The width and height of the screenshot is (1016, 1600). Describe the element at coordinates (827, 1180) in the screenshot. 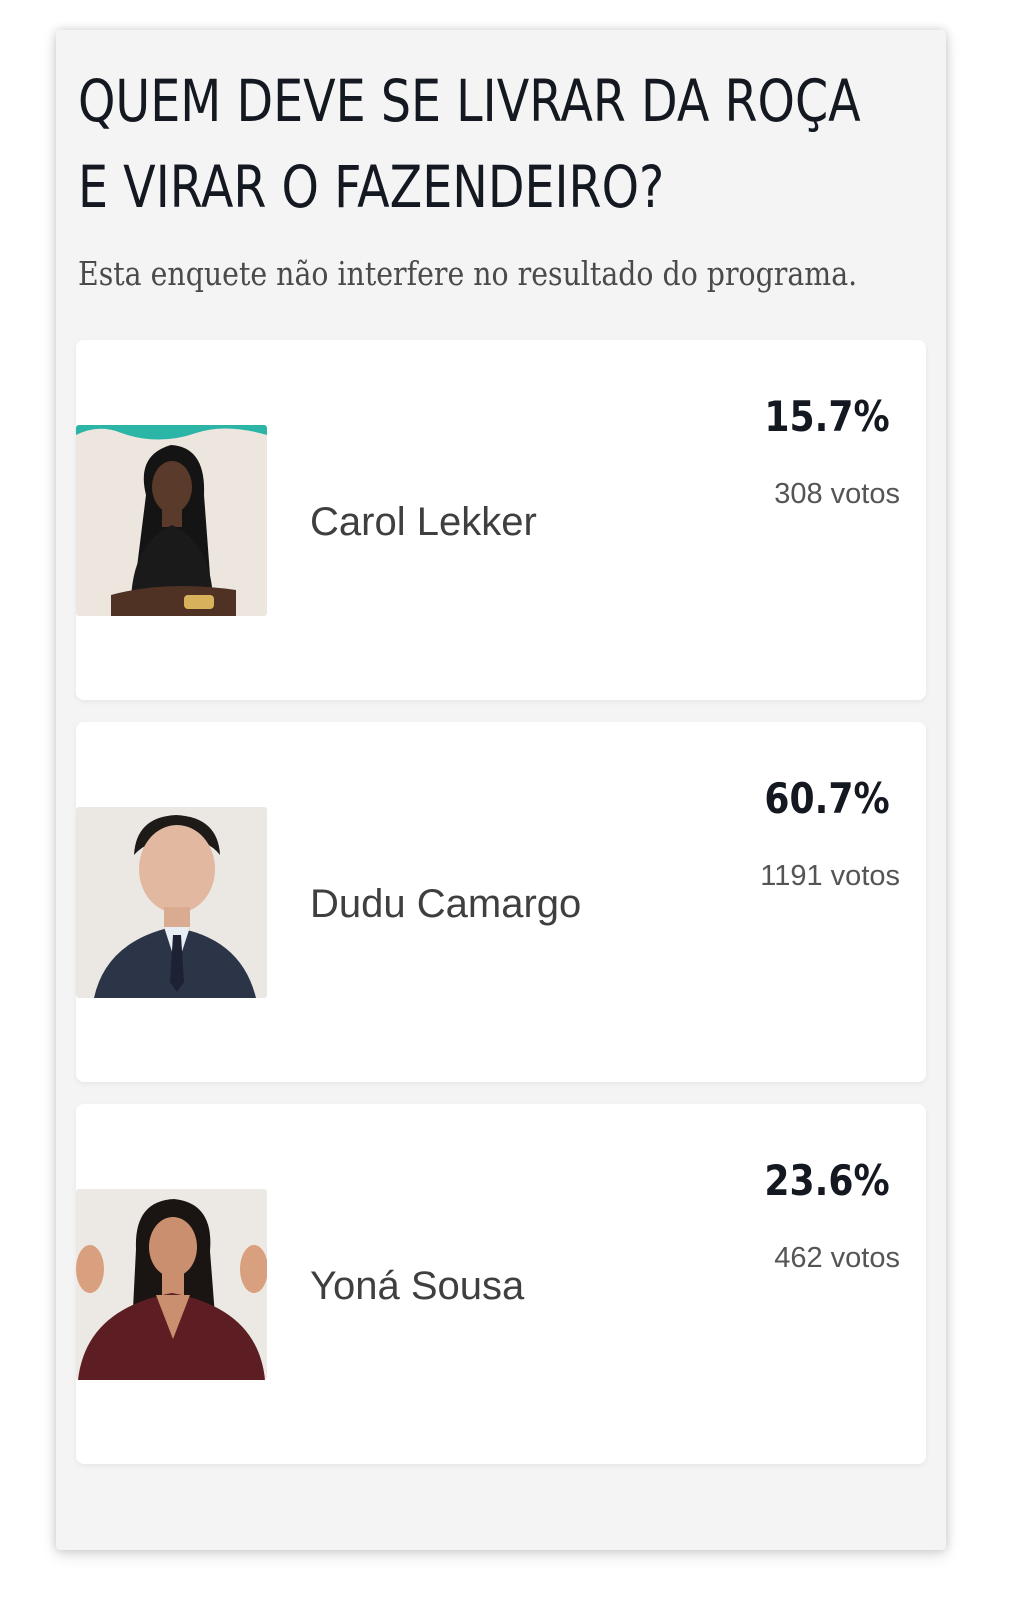

I see `vote-percentage: 23.6%` at that location.